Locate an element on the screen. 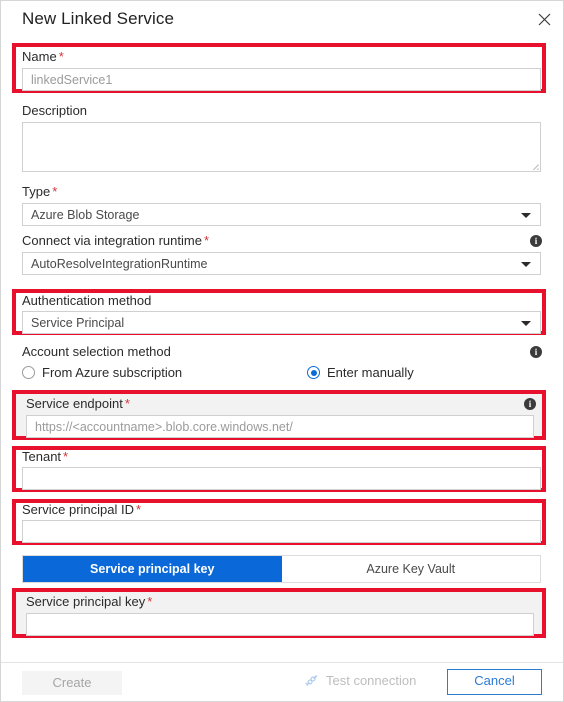 The height and width of the screenshot is (702, 564). type-dropdown-value: Azure Blob Storage is located at coordinates (85, 214).